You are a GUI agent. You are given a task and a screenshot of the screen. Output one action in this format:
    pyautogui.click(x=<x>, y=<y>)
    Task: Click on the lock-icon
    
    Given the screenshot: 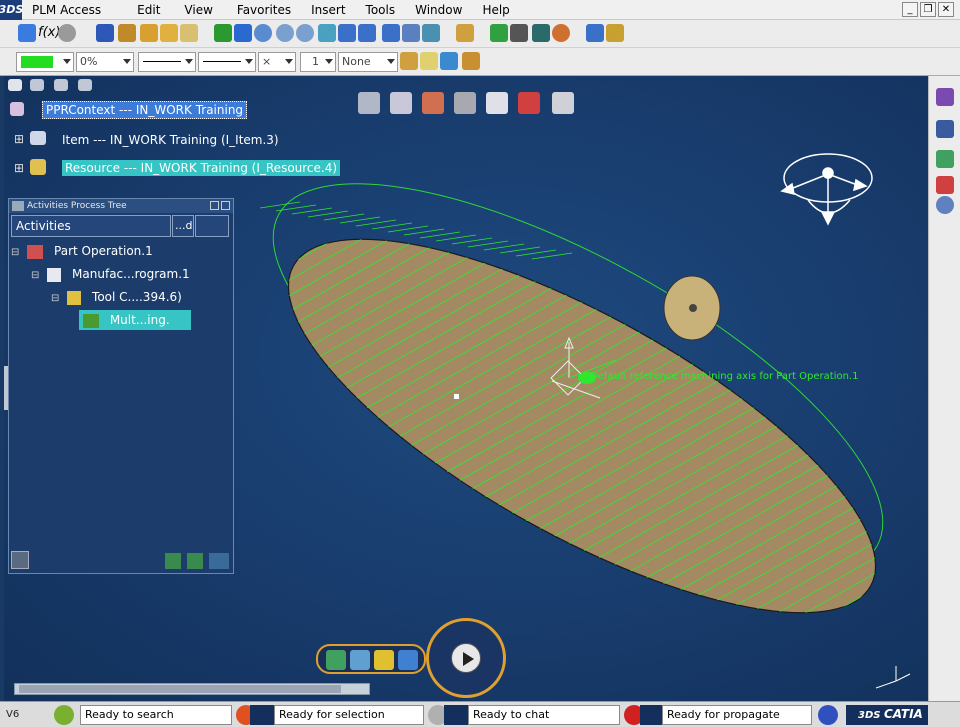 What is the action you would take?
    pyautogui.click(x=149, y=33)
    